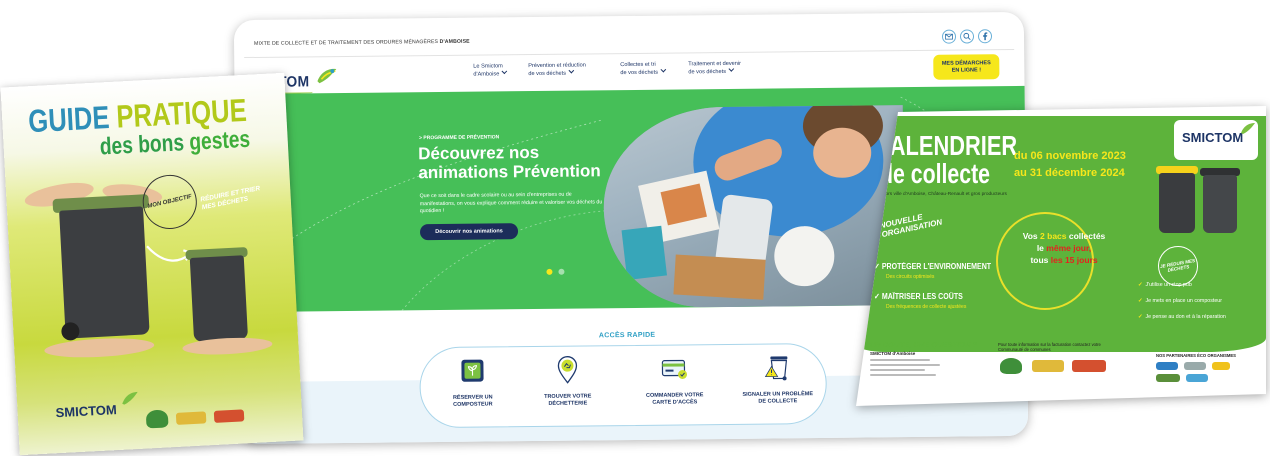  What do you see at coordinates (1168, 285) in the screenshot?
I see `tip-text: J'utilise un stop pub` at bounding box center [1168, 285].